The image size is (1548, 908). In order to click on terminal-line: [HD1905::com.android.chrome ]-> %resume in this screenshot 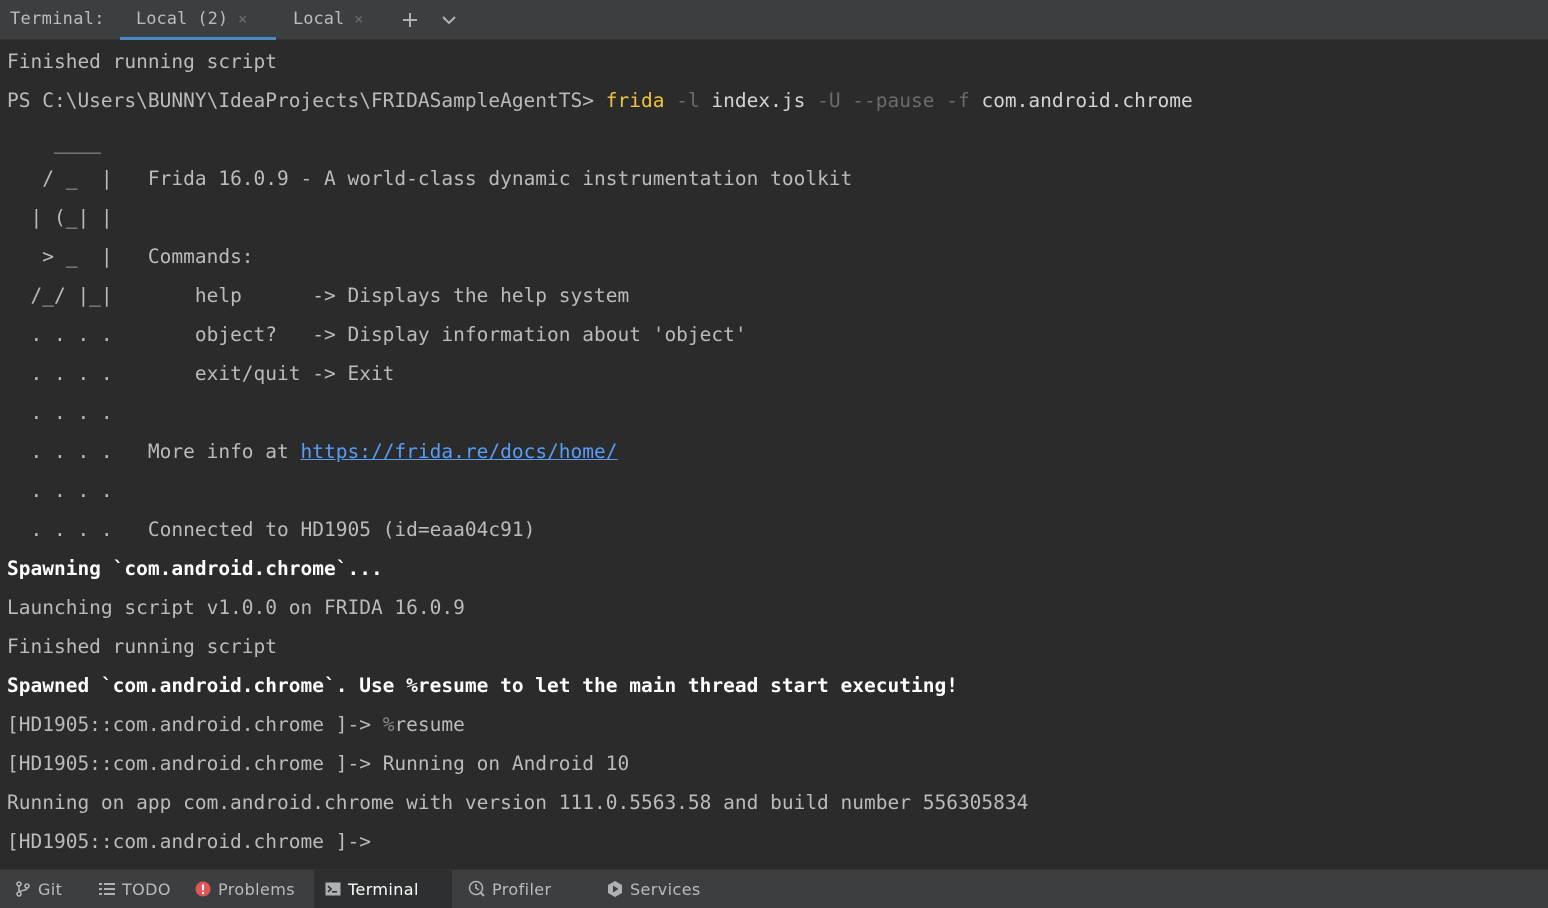, I will do `click(236, 725)`.